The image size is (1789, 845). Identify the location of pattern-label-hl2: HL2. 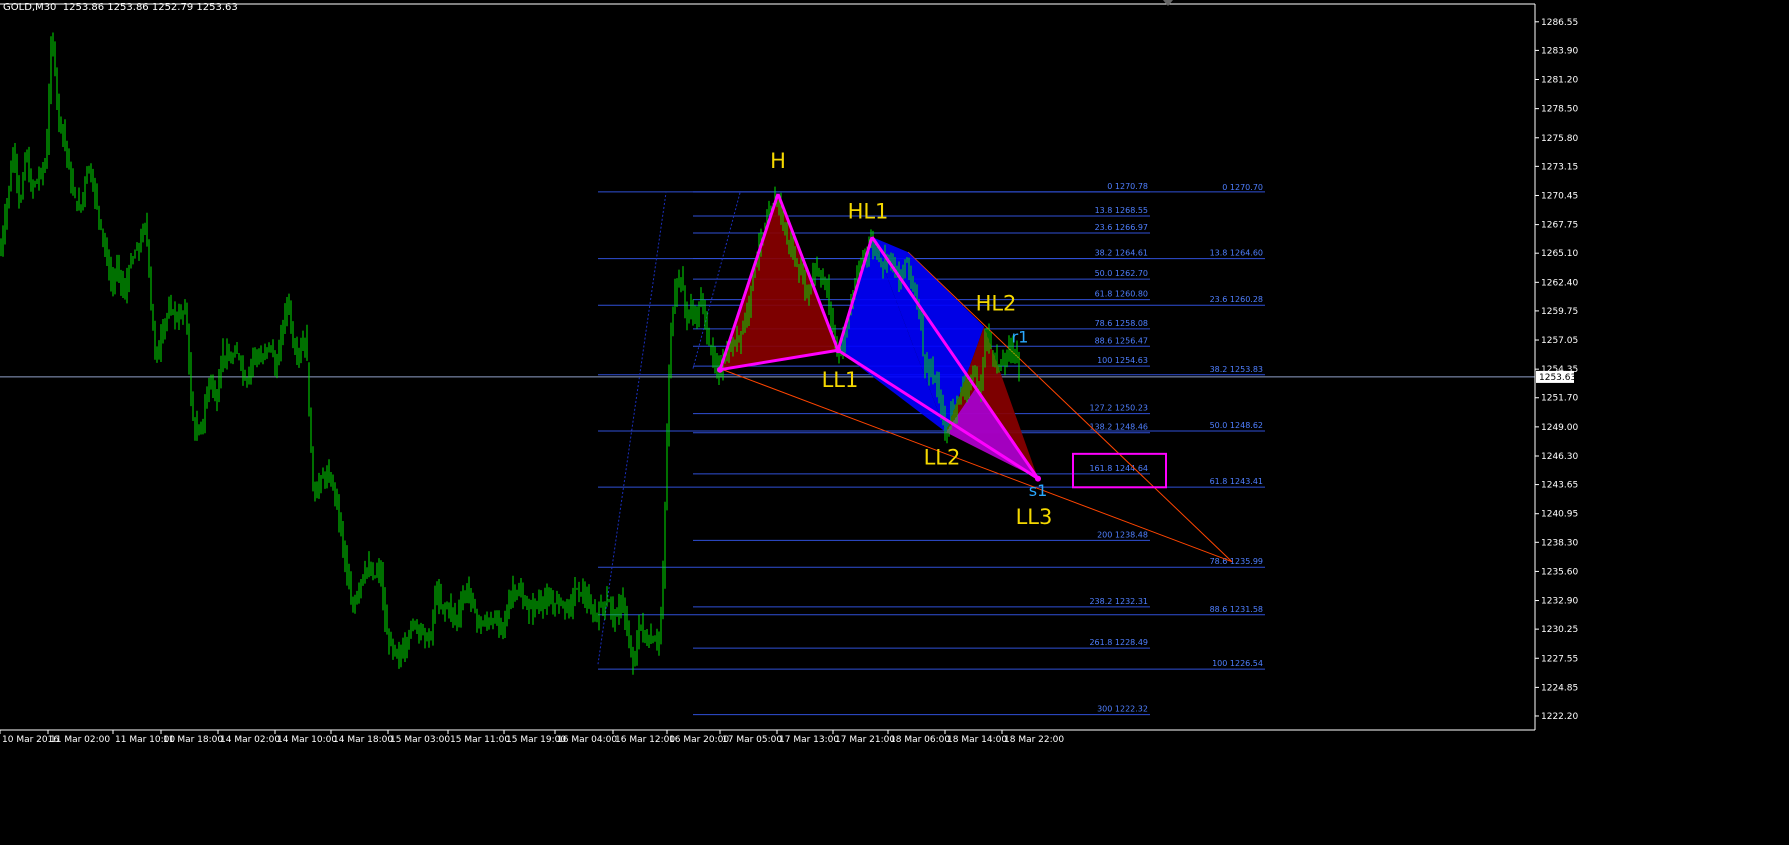
(996, 303).